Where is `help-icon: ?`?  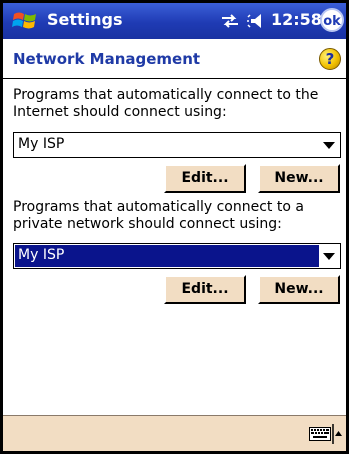
help-icon: ? is located at coordinates (330, 59).